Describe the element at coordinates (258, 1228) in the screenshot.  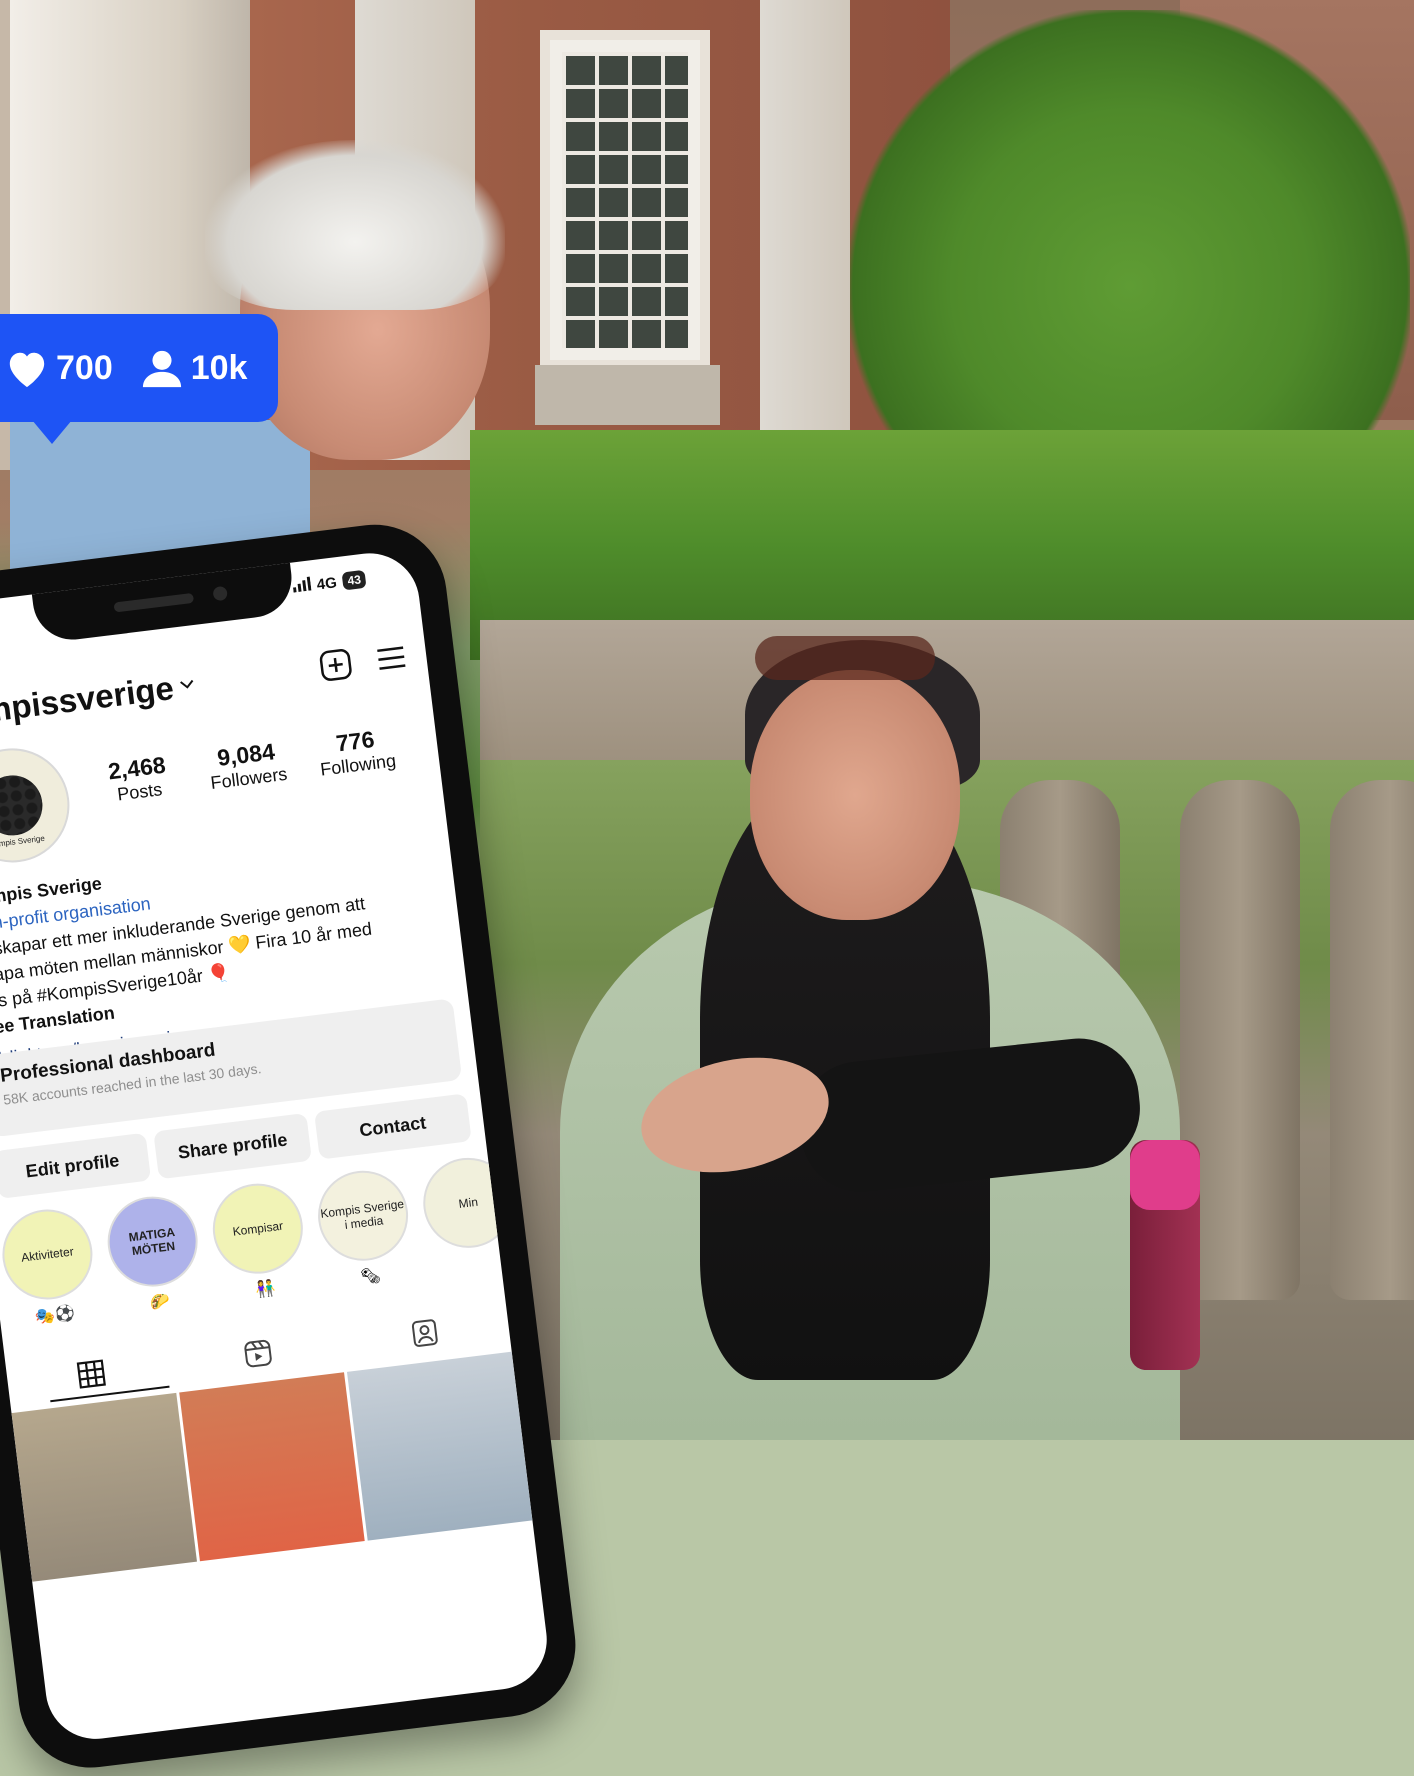
I see `highlight-cover: Kompisar` at that location.